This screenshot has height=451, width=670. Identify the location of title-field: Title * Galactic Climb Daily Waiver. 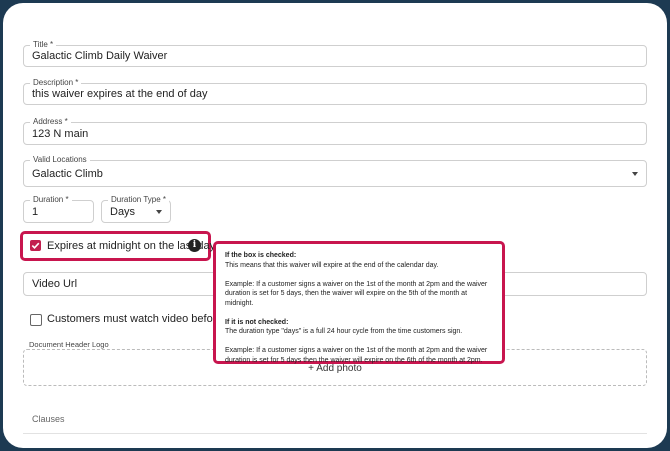
(335, 53).